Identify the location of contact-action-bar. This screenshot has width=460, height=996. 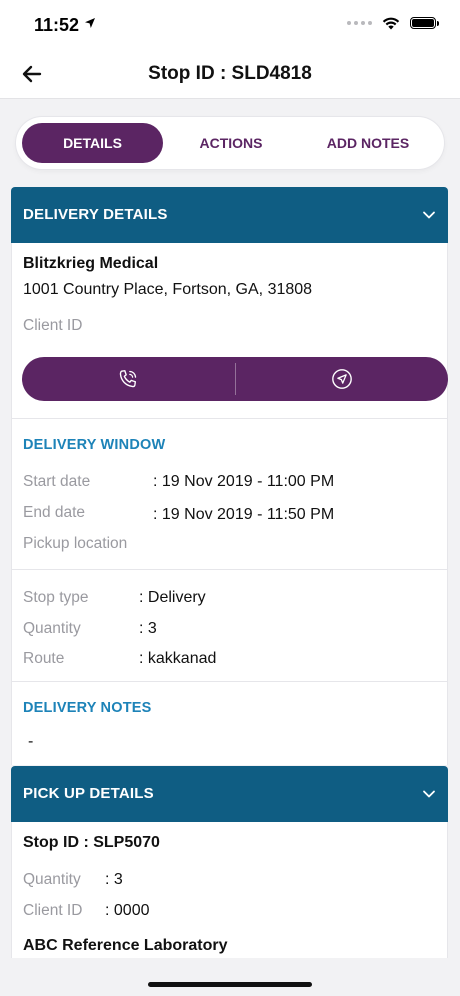
(235, 379).